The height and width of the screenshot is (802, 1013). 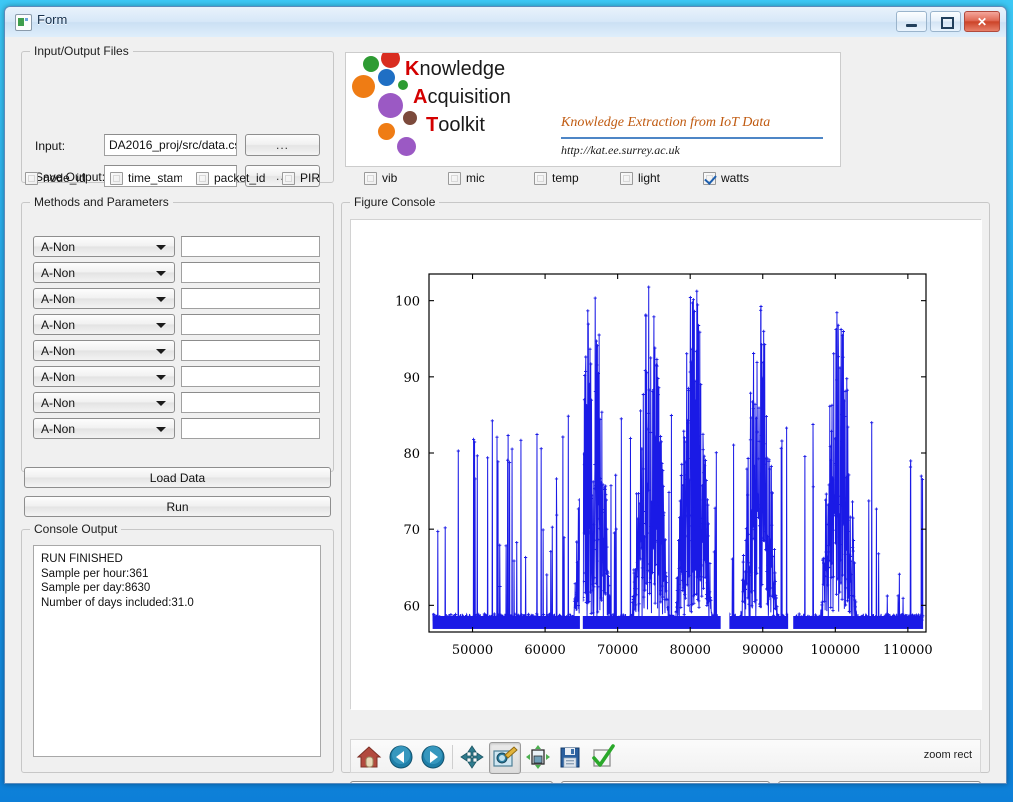 I want to click on logo-dot-red-icon, so click(x=390, y=60).